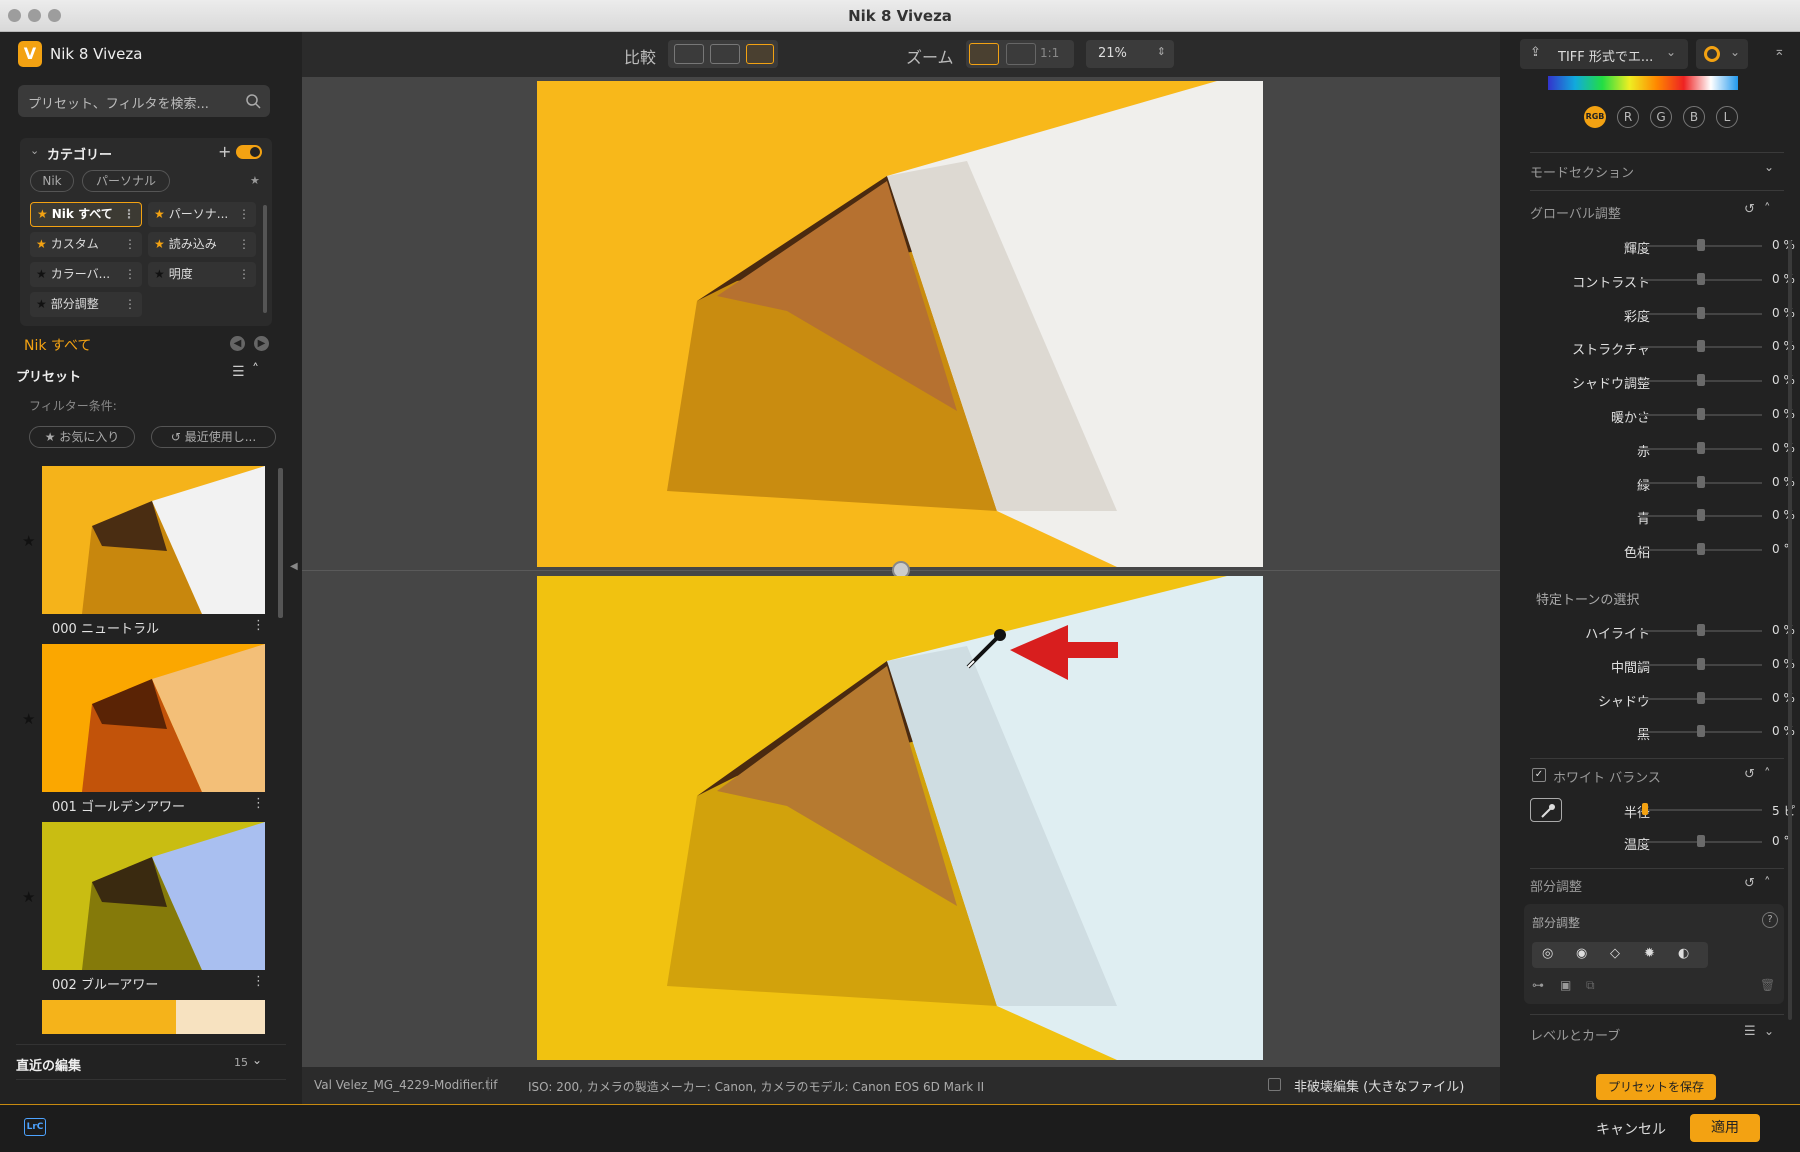  Describe the element at coordinates (1582, 171) in the screenshot. I see `mode-section-header: モードセクション` at that location.